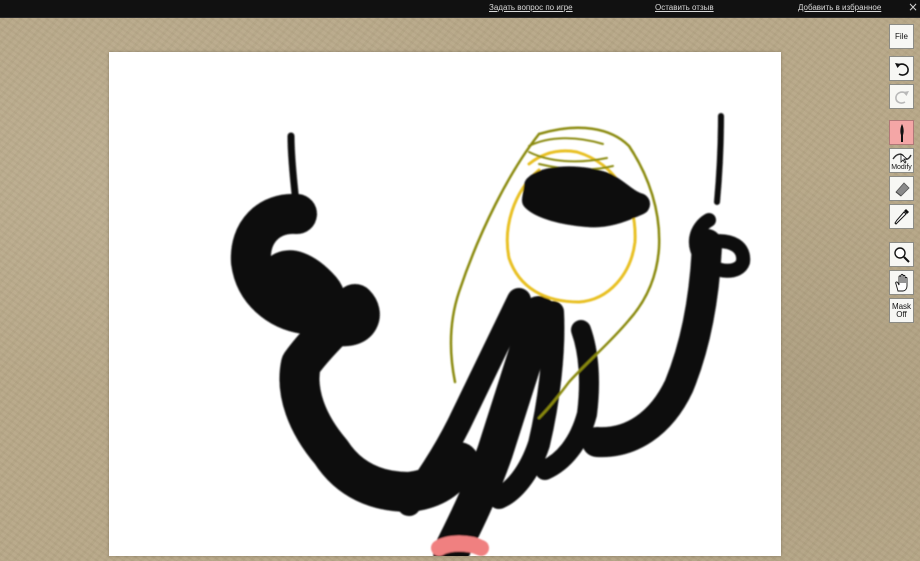  I want to click on modify-icon, so click(902, 158).